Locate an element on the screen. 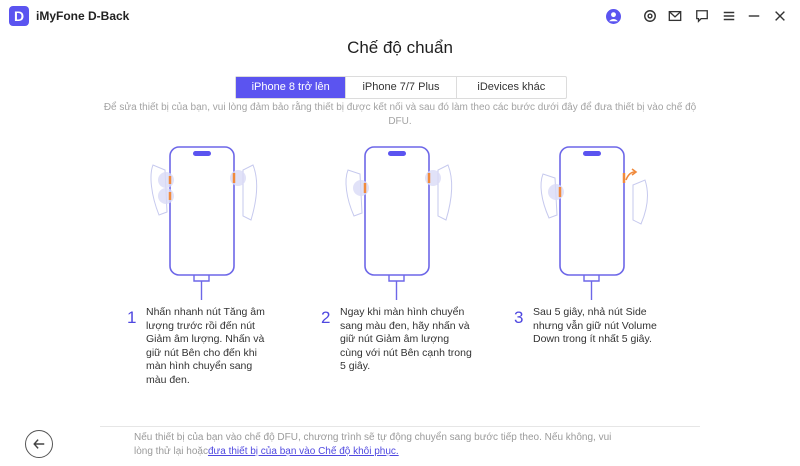  back-button is located at coordinates (39, 444).